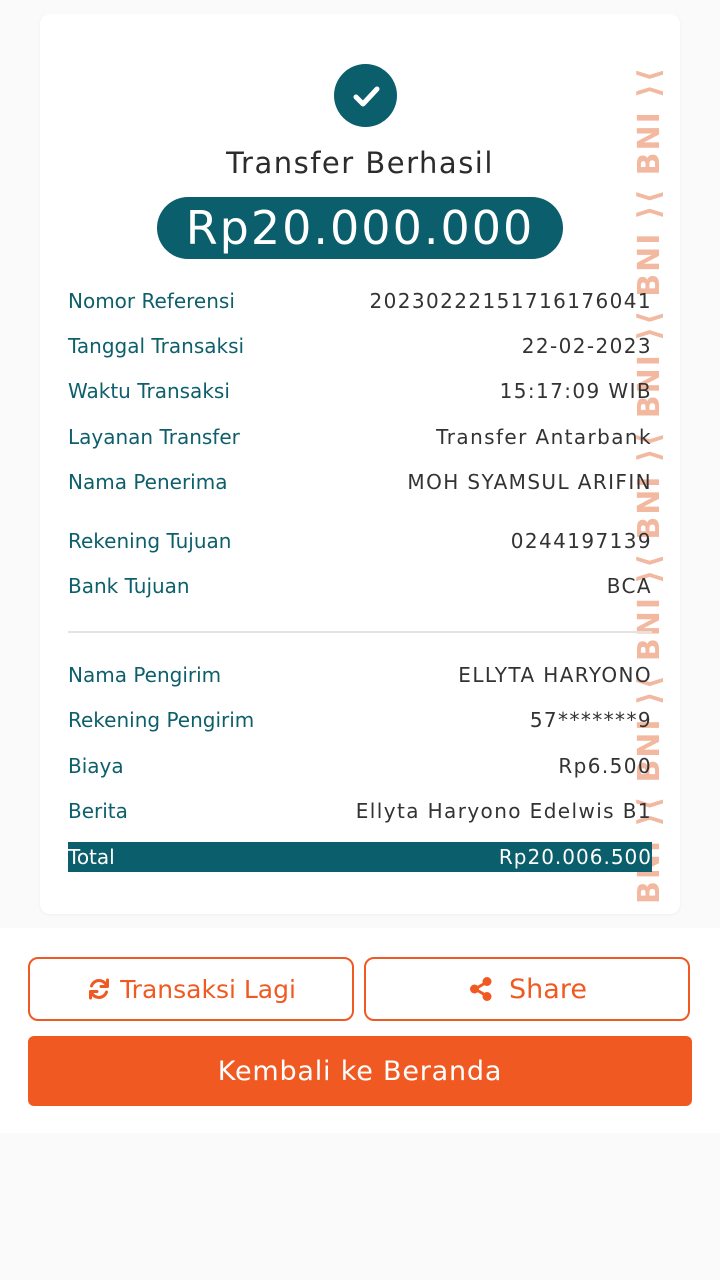 The image size is (720, 1280). I want to click on sender-value: Ellyta Haryono Edelwis B1, so click(503, 811).